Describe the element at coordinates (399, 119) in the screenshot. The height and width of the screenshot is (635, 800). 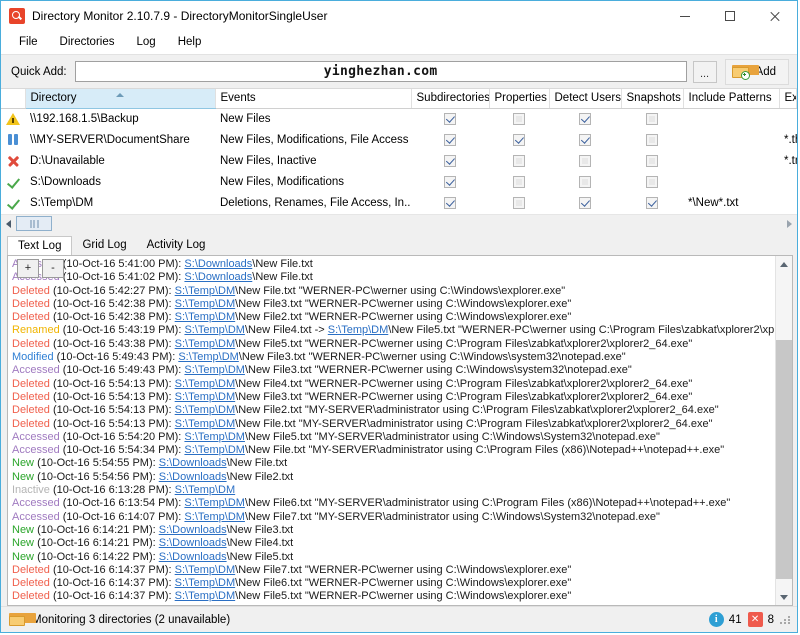
I see `table-row: \\192.168.1.5\Backup New Files` at that location.